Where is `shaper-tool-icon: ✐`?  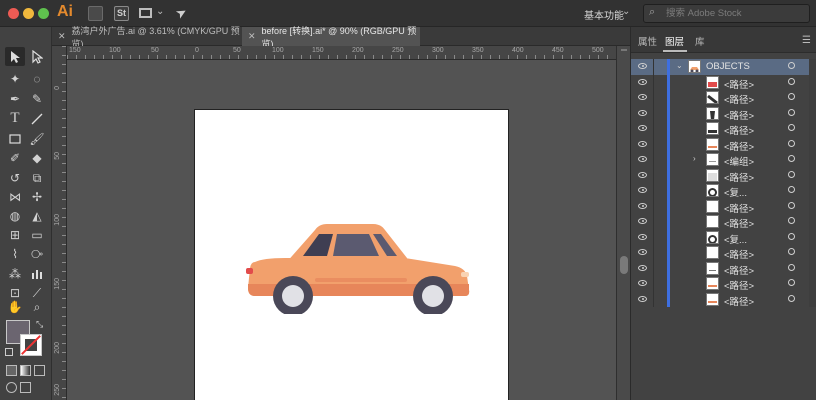 shaper-tool-icon: ✐ is located at coordinates (15, 157).